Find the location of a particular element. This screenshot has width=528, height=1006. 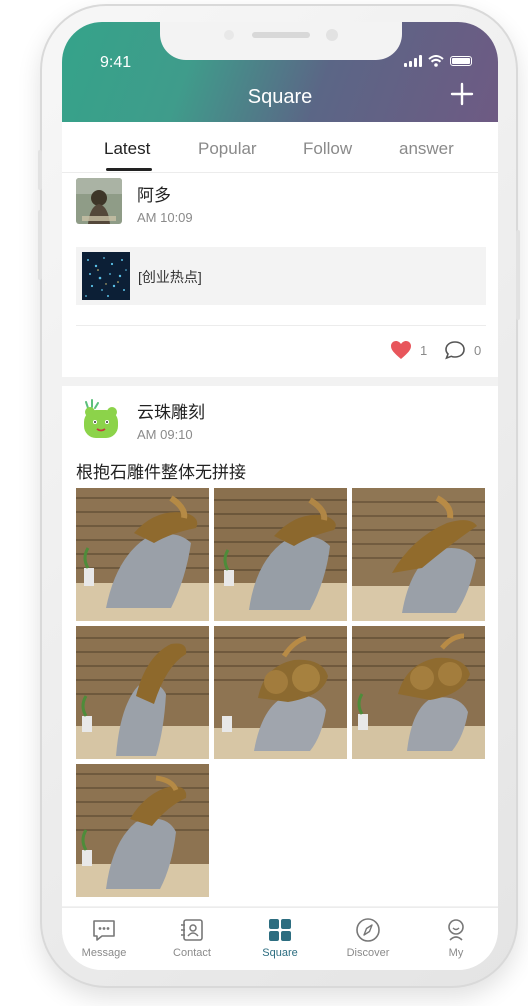

nav-label: Contact is located at coordinates (192, 953).